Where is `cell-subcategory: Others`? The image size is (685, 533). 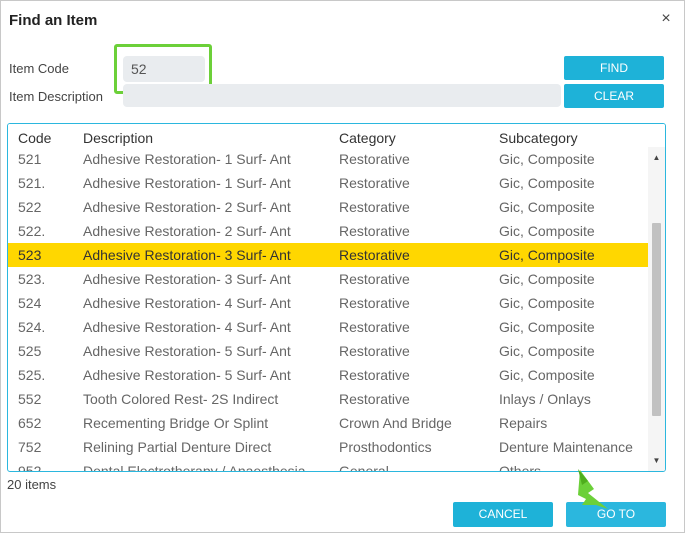 cell-subcategory: Others is located at coordinates (520, 467).